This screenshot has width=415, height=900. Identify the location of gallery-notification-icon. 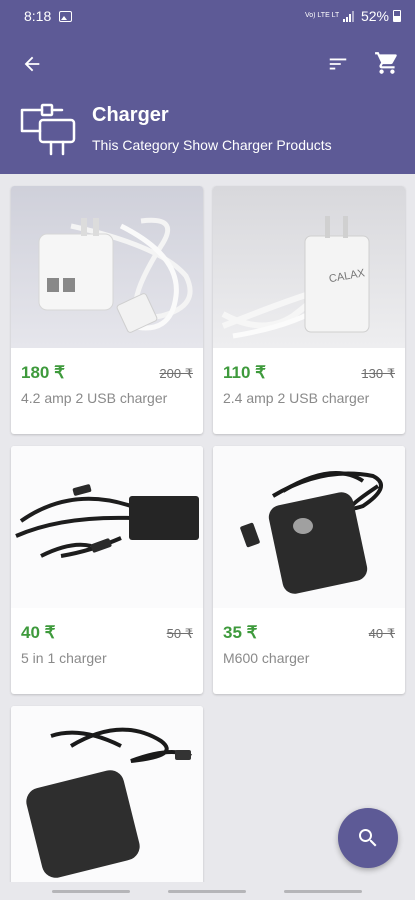
(66, 16).